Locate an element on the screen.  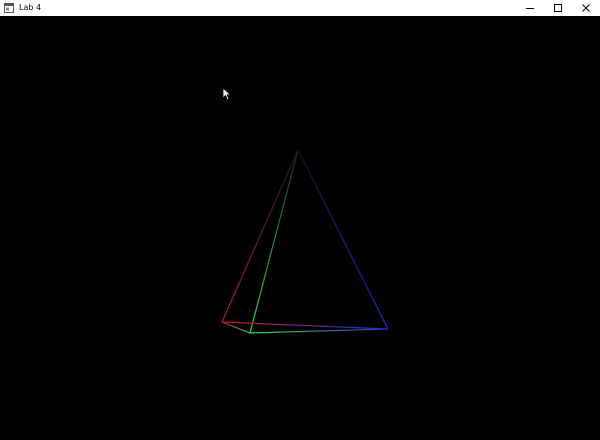
window-title: Lab 4 is located at coordinates (30, 7).